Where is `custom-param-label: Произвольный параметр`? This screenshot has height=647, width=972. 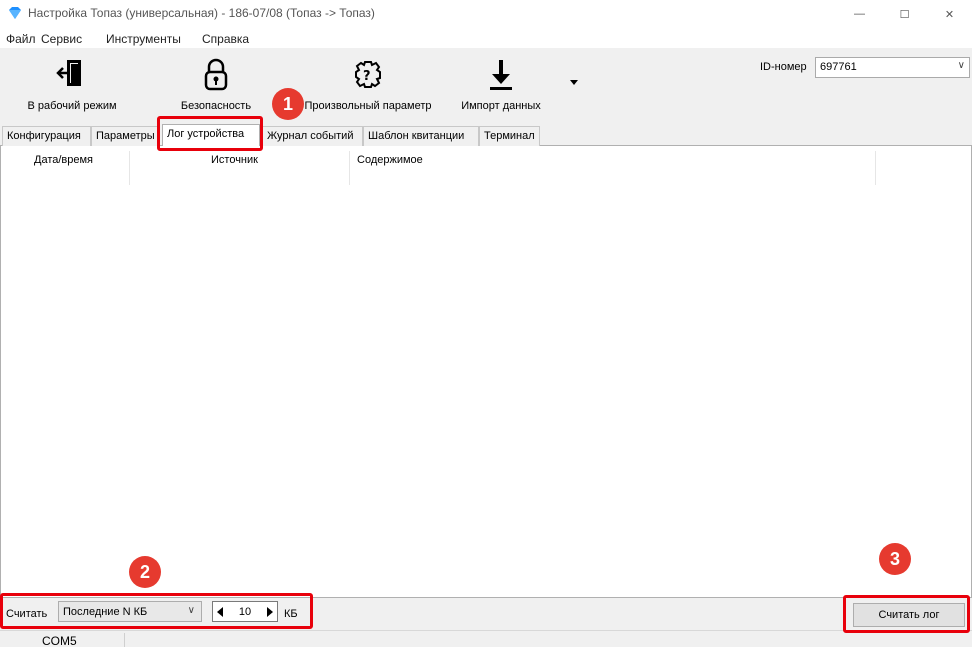
custom-param-label: Произвольный параметр is located at coordinates (368, 106).